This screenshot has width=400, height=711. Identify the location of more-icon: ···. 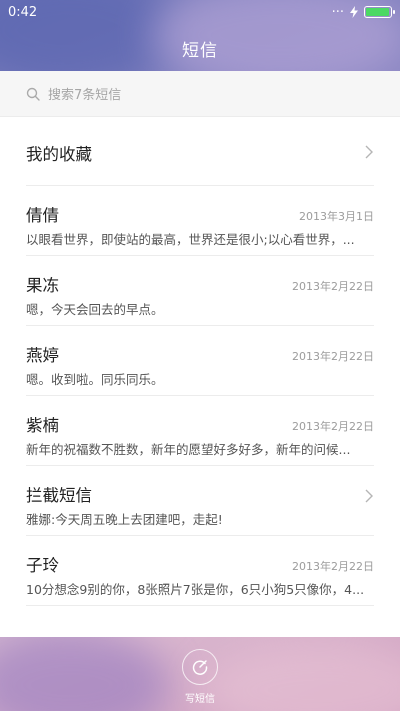
(337, 12).